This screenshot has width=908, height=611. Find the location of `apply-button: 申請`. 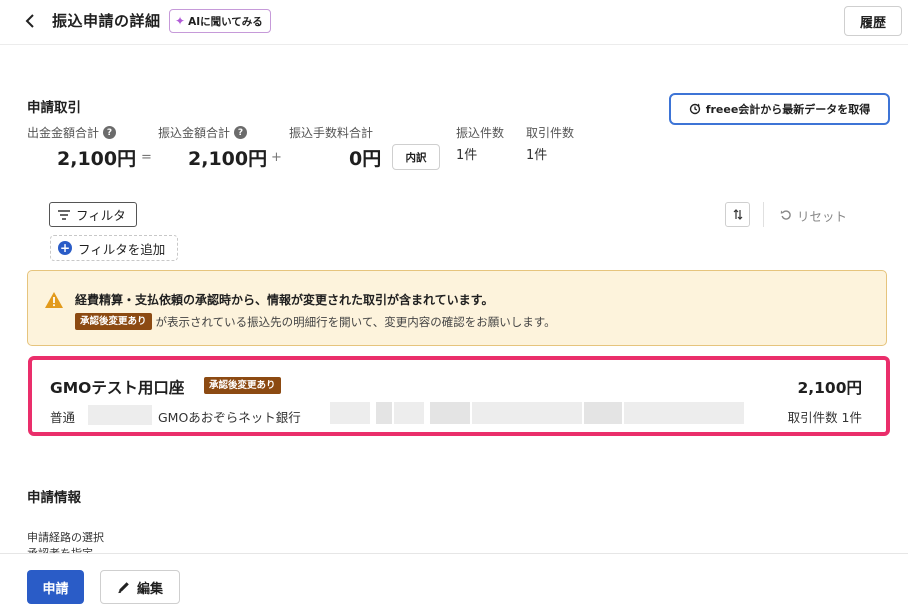

apply-button: 申請 is located at coordinates (55, 587).